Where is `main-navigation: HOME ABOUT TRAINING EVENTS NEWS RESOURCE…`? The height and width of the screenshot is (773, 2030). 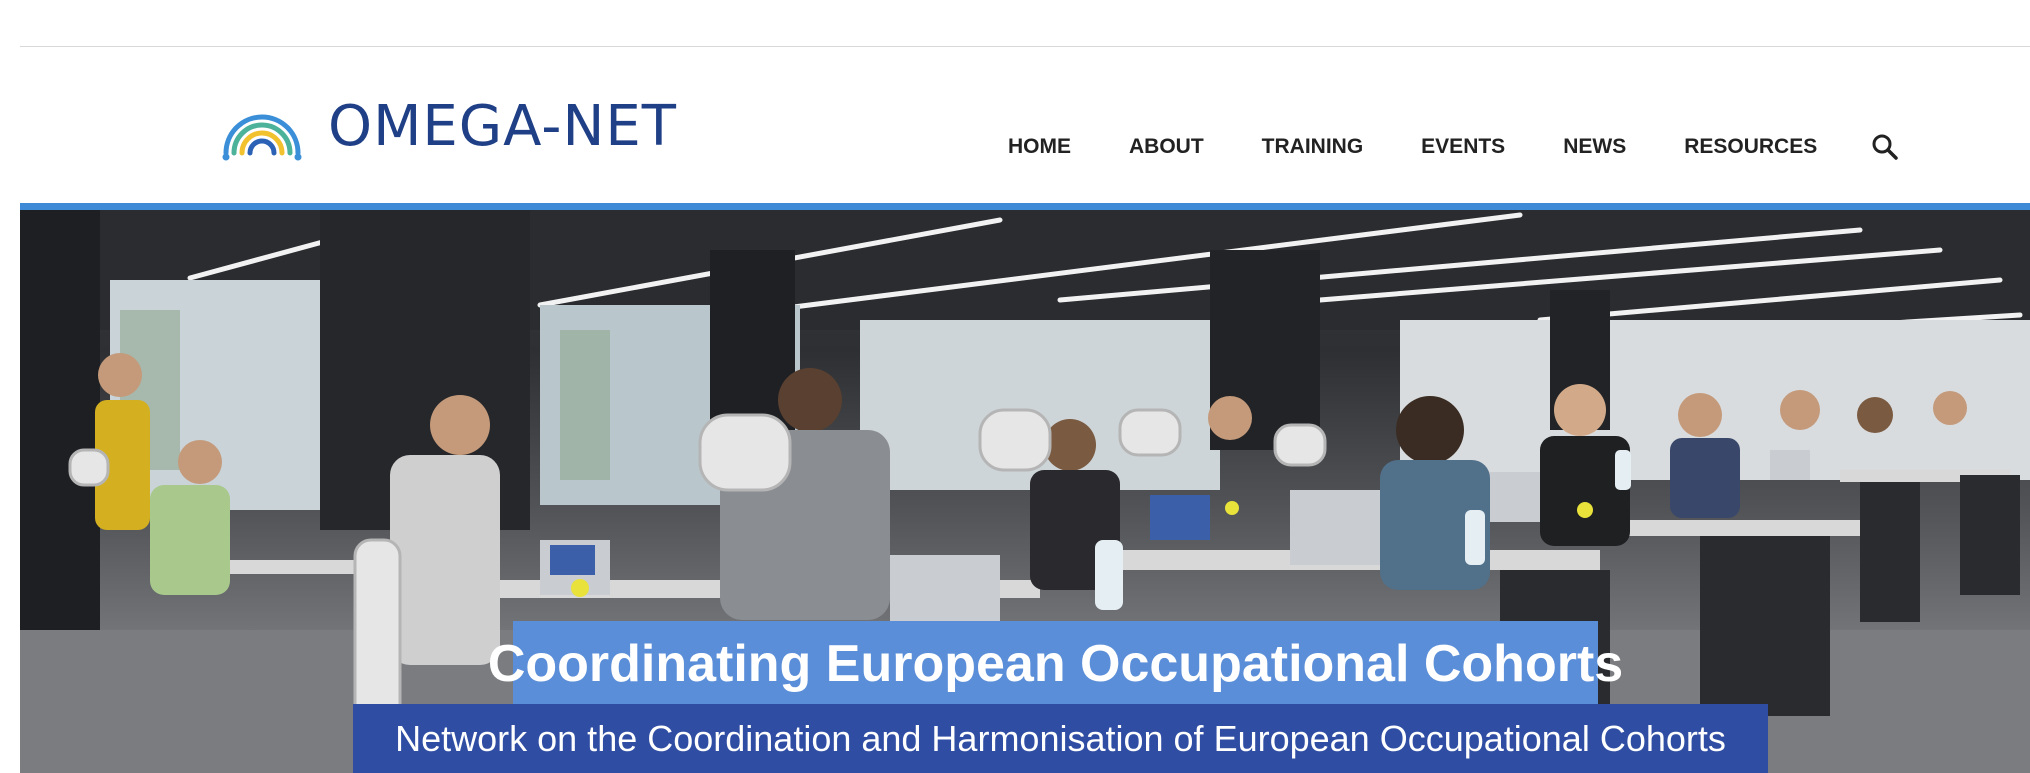
main-navigation: HOME ABOUT TRAINING EVENTS NEWS RESOURCE… is located at coordinates (1455, 147).